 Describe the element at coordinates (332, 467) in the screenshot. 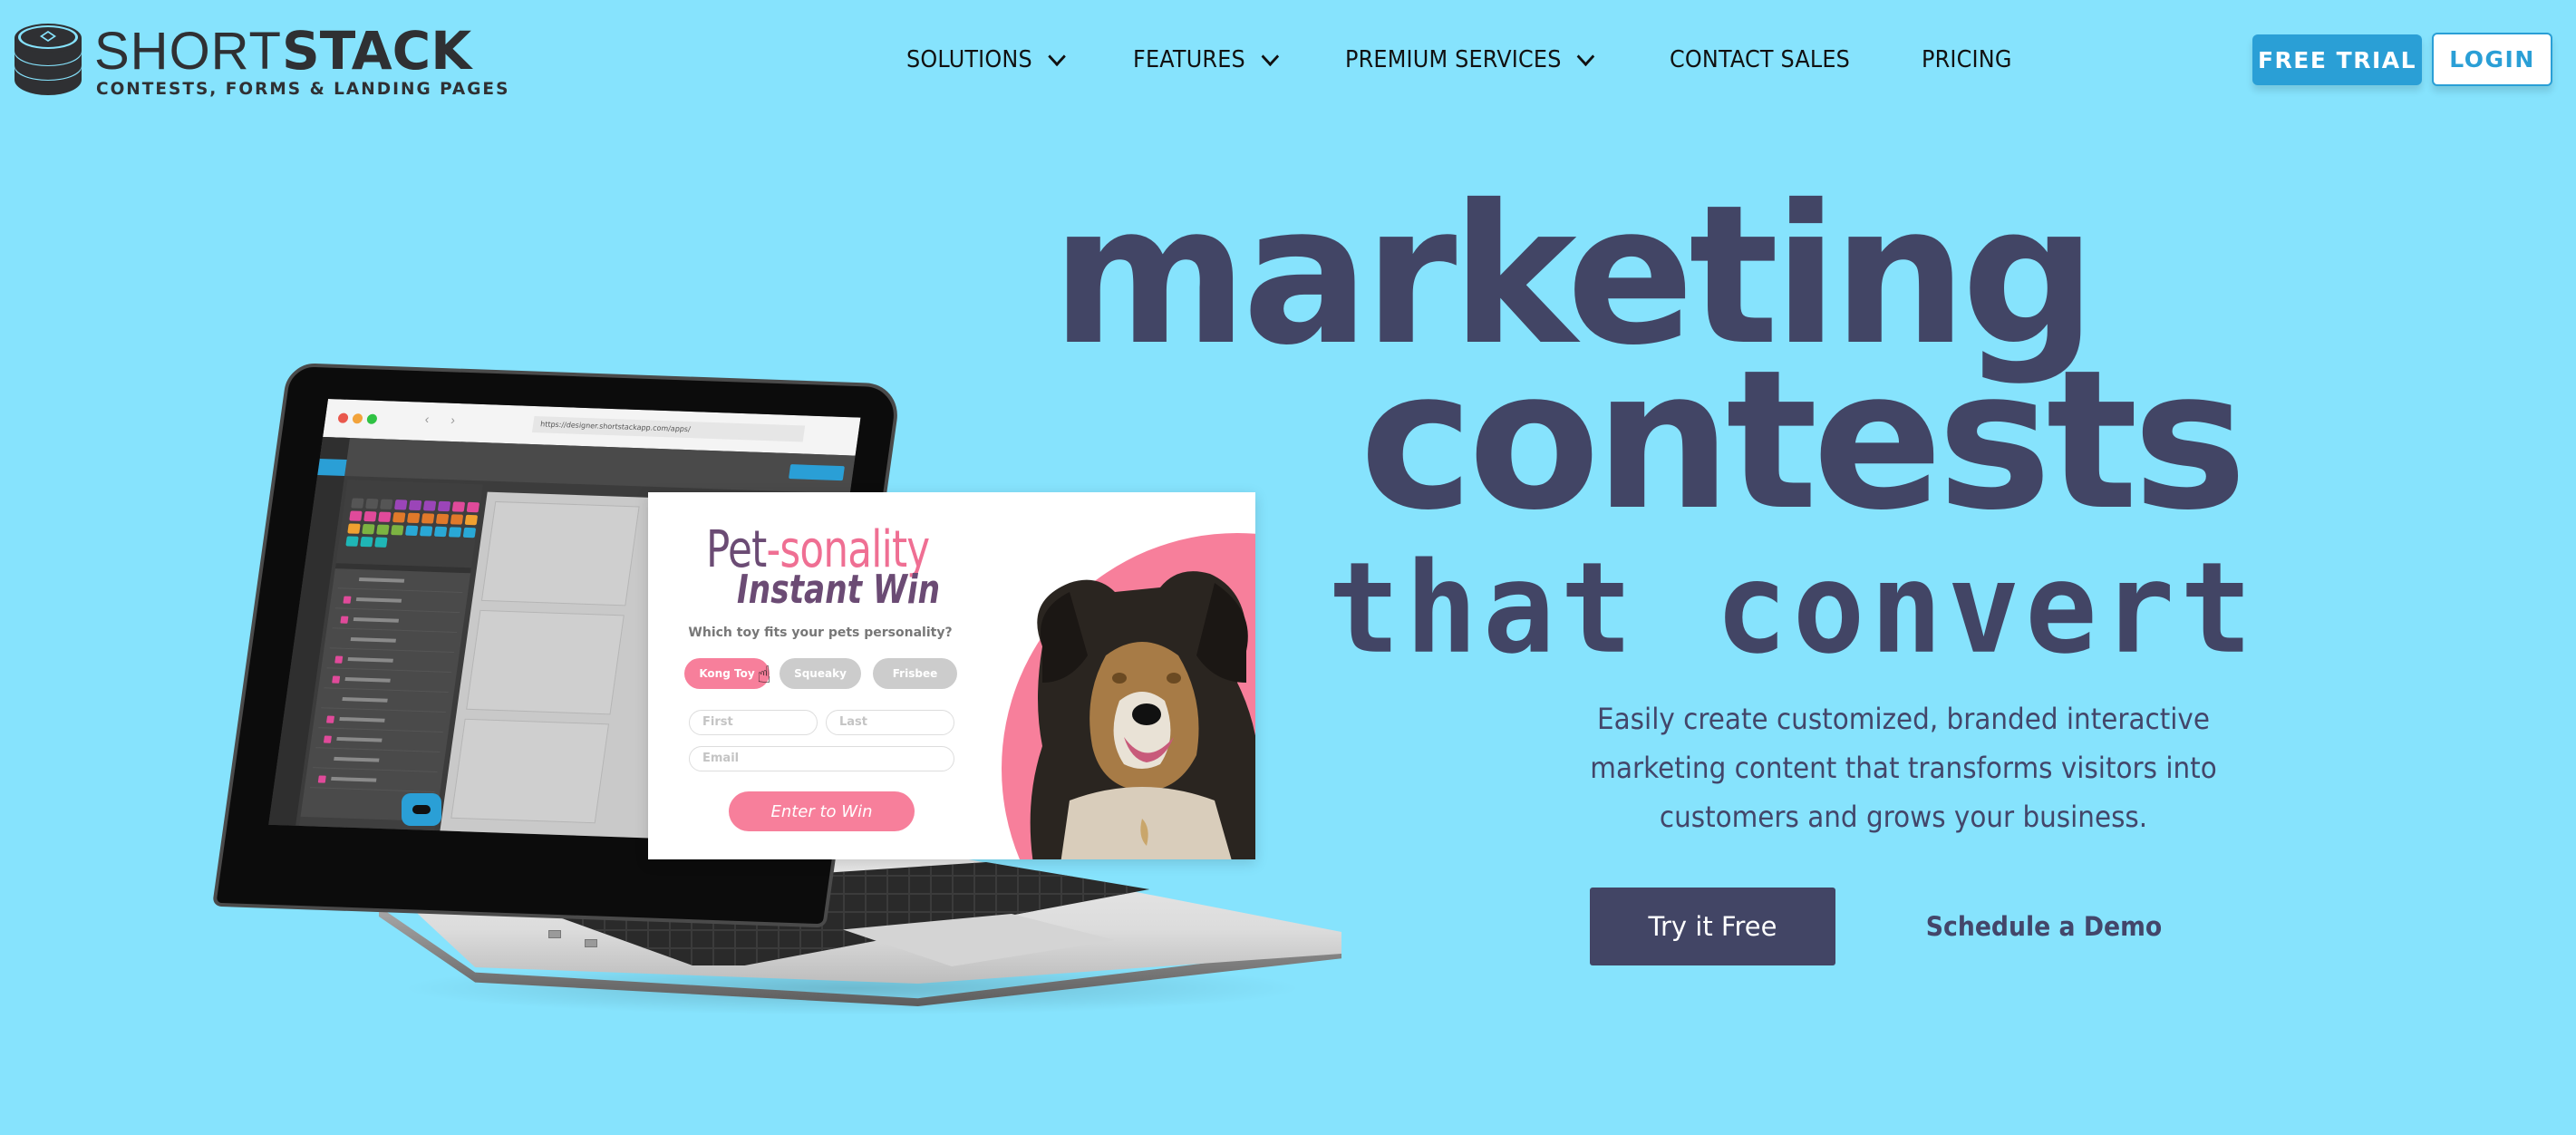

I see `designer-rail-tab` at that location.